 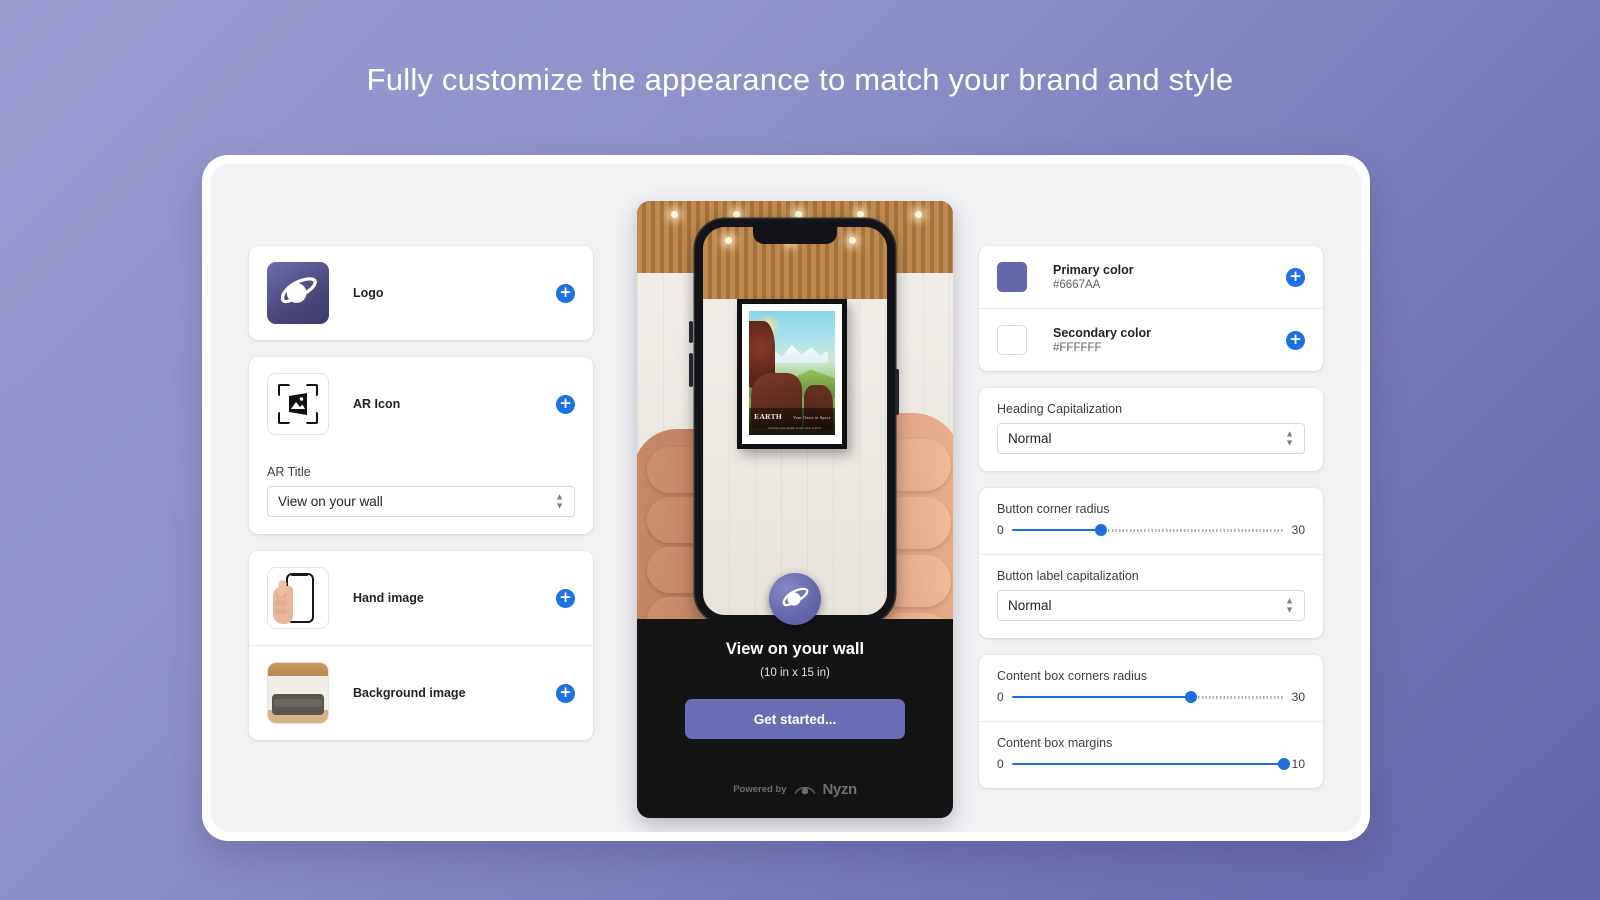 I want to click on button-corner-radius-group: Button corner radius 0 30, so click(x=1151, y=521).